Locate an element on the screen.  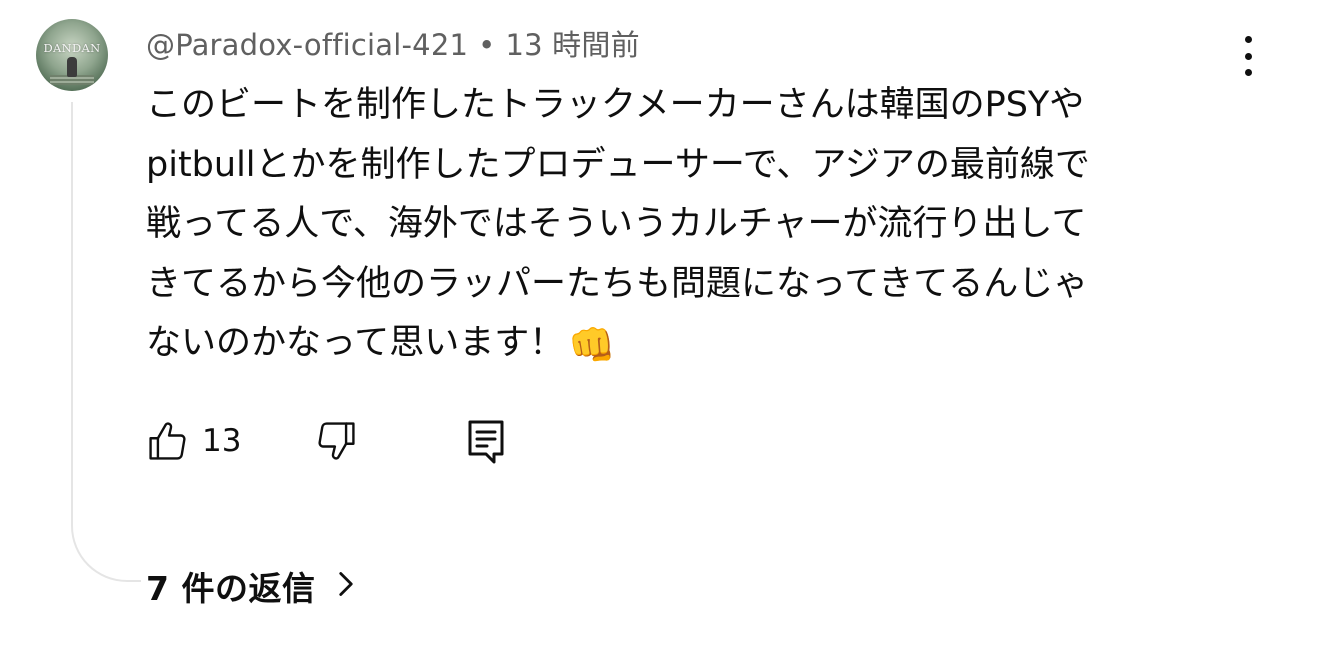
dislike-button is located at coordinates (336, 441).